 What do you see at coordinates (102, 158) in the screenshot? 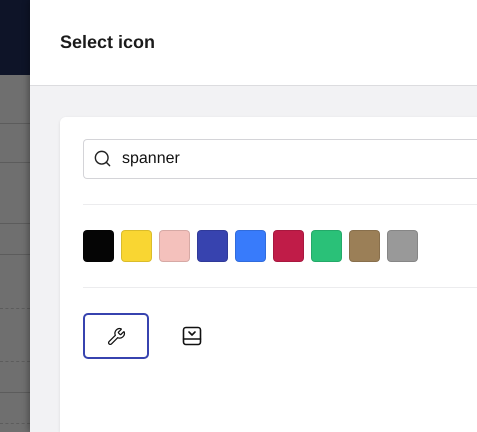
I see `search-icon` at bounding box center [102, 158].